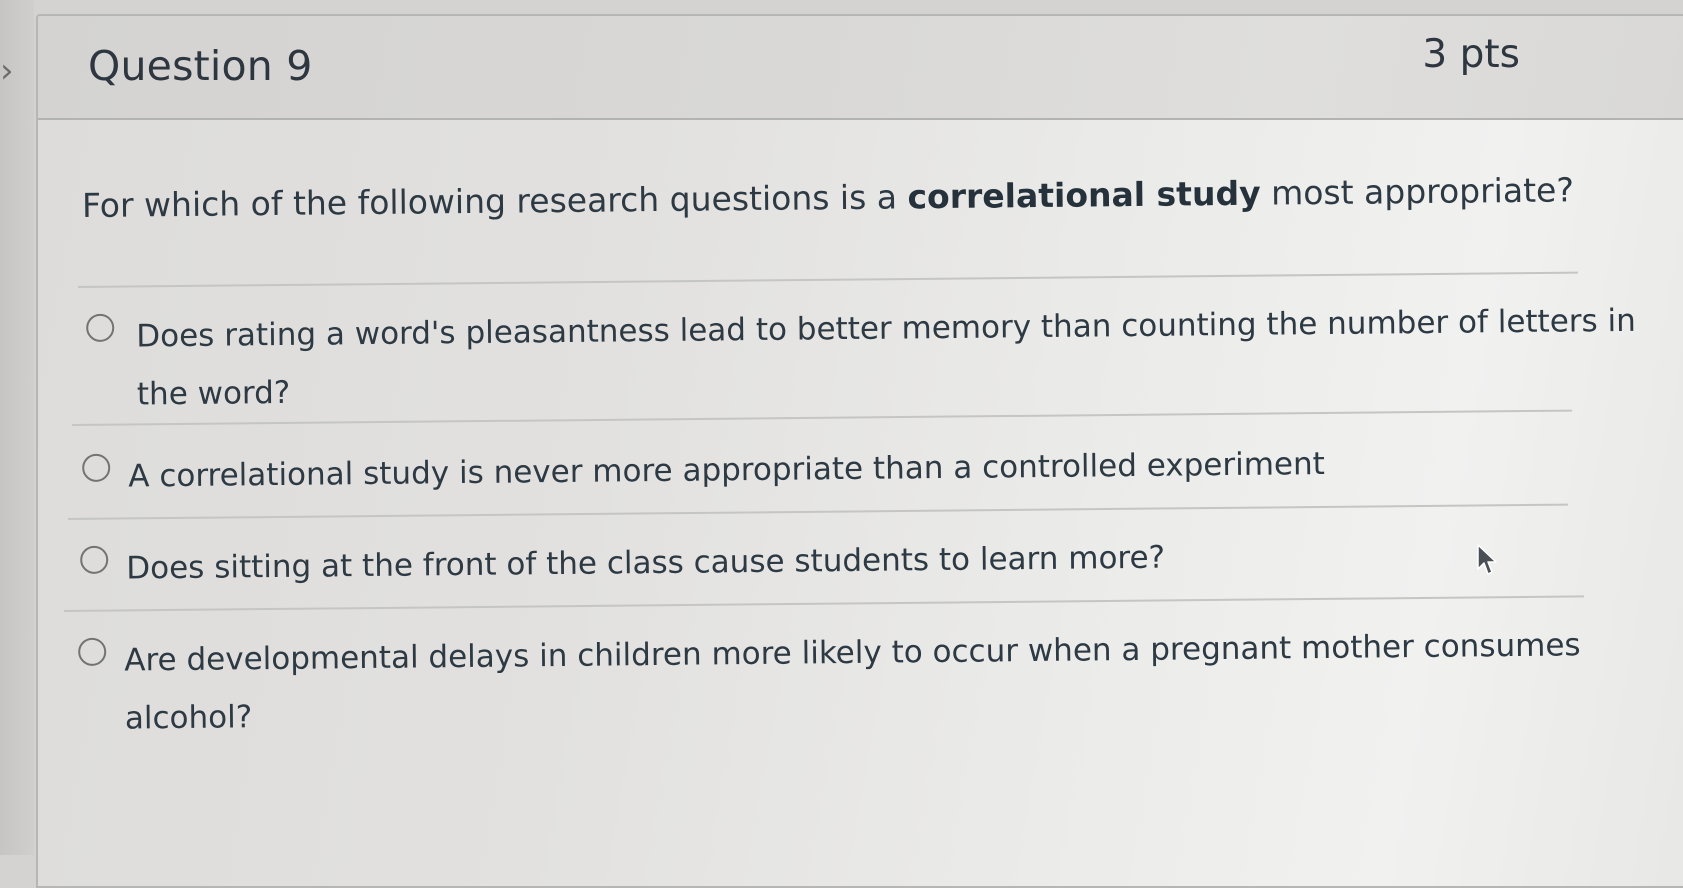 The height and width of the screenshot is (888, 1683). I want to click on question-points: 3 pts, so click(1471, 54).